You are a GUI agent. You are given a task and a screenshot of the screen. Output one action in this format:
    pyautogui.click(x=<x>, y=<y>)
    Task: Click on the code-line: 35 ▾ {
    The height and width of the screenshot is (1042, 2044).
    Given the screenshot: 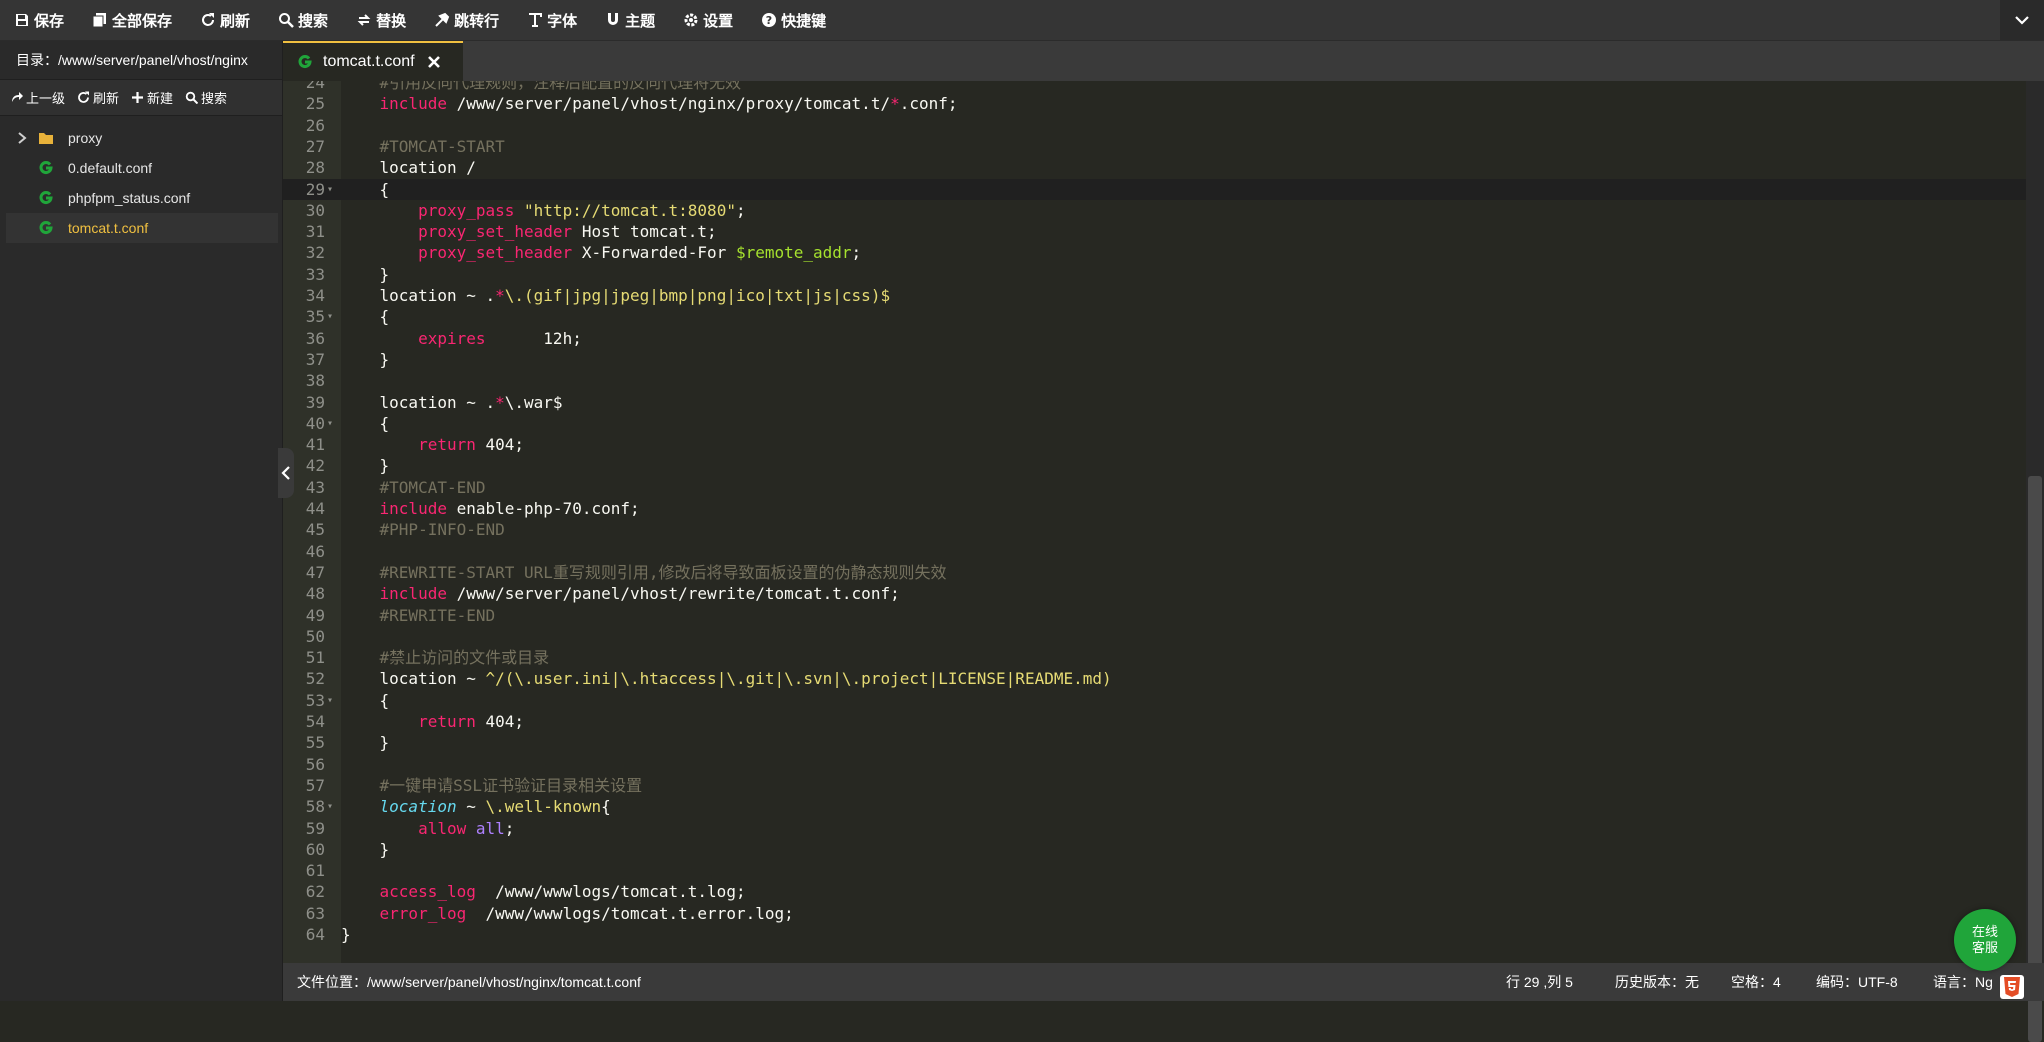 What is the action you would take?
    pyautogui.click(x=1154, y=316)
    